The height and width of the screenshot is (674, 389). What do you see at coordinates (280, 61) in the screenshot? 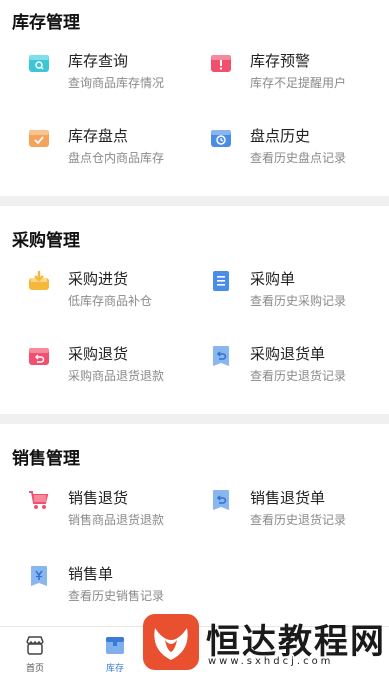
I see `item-name: 库存预警` at bounding box center [280, 61].